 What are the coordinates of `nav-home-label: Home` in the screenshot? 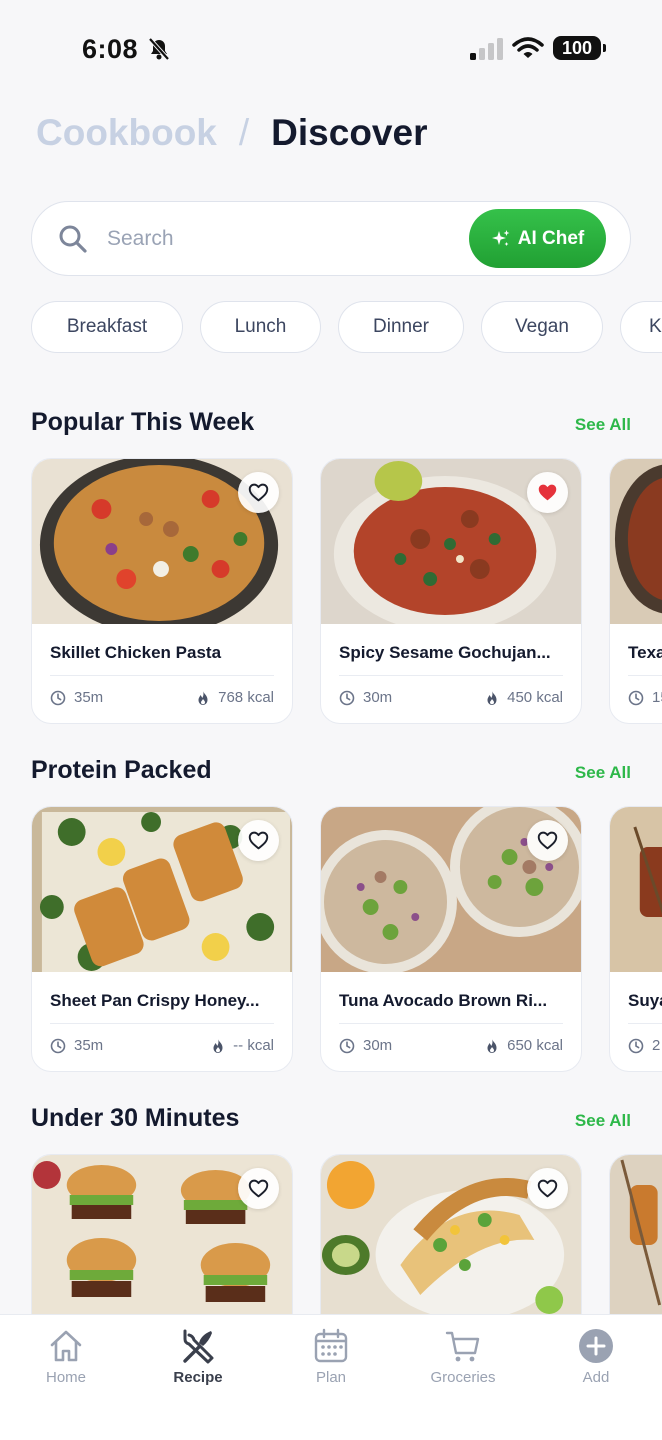 It's located at (65, 1377).